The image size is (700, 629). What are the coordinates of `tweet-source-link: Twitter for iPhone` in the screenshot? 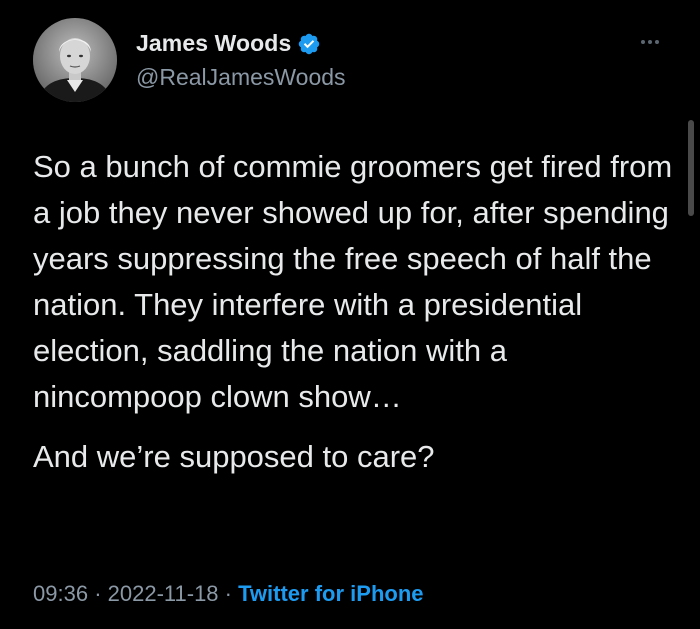 It's located at (330, 593).